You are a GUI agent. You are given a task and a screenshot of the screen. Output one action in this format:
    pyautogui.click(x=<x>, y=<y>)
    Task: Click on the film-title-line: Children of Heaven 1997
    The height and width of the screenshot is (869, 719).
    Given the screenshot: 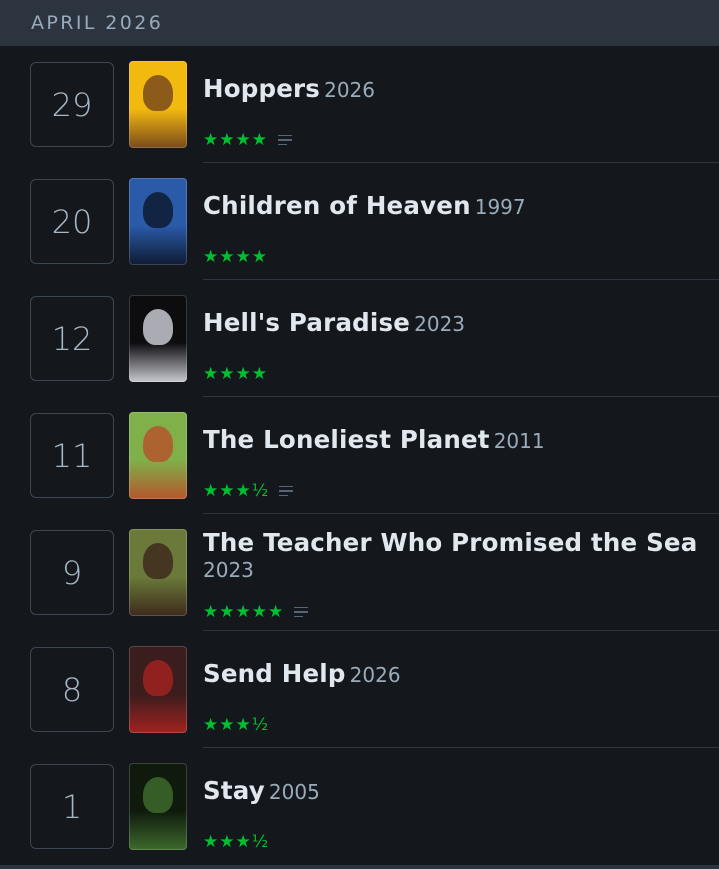 What is the action you would take?
    pyautogui.click(x=364, y=205)
    